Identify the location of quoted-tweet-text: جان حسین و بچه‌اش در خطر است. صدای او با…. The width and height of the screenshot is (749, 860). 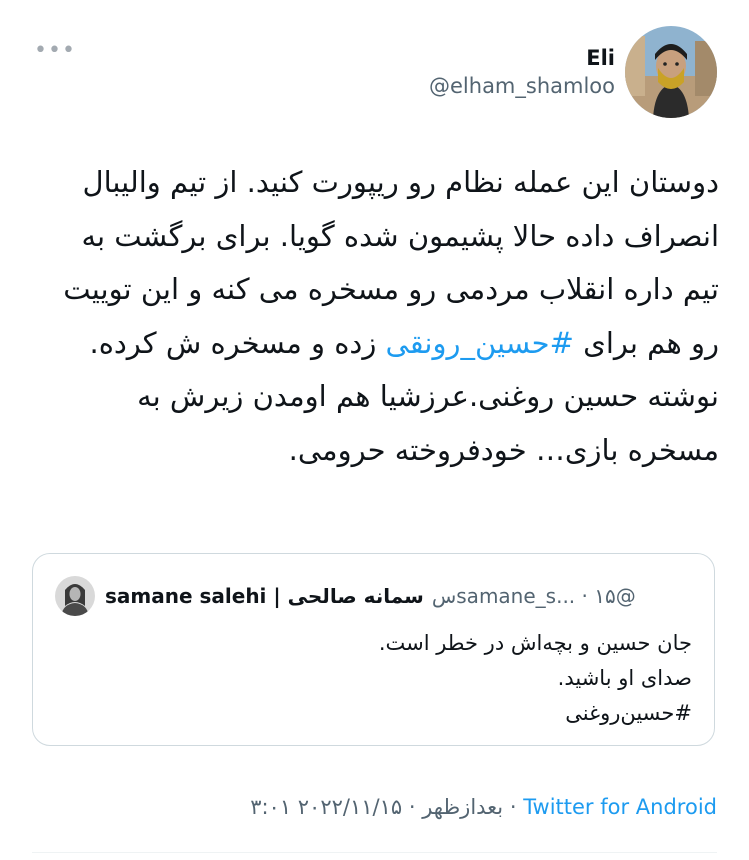
(392, 678).